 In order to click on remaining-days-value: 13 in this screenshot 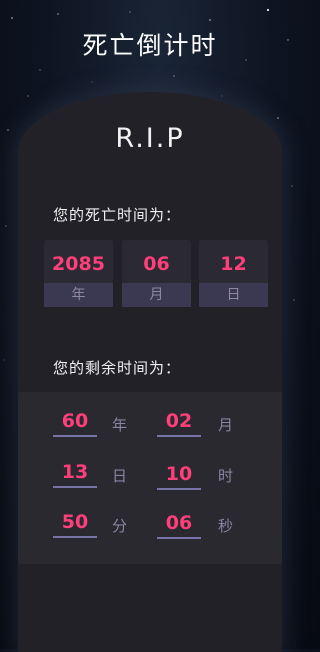, I will do `click(75, 474)`.